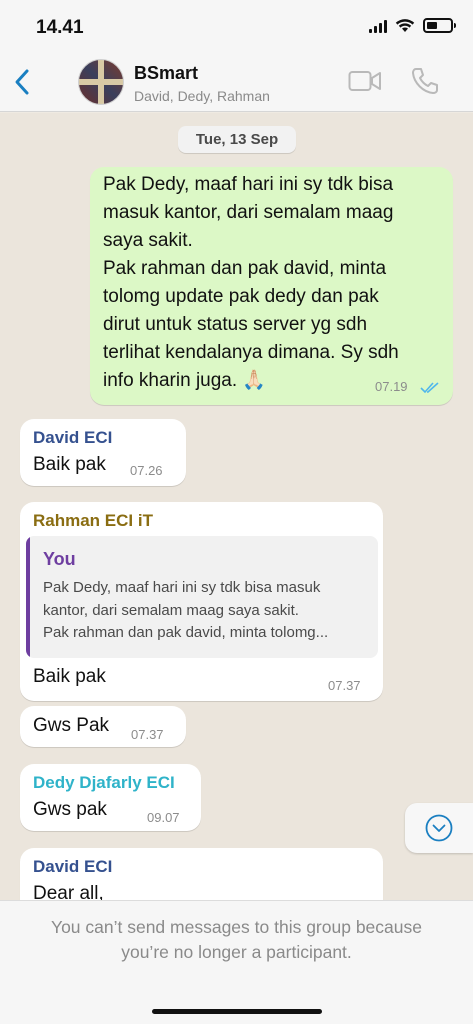 Image resolution: width=473 pixels, height=1024 pixels. What do you see at coordinates (236, 26) in the screenshot?
I see `status-bar: 14.41` at bounding box center [236, 26].